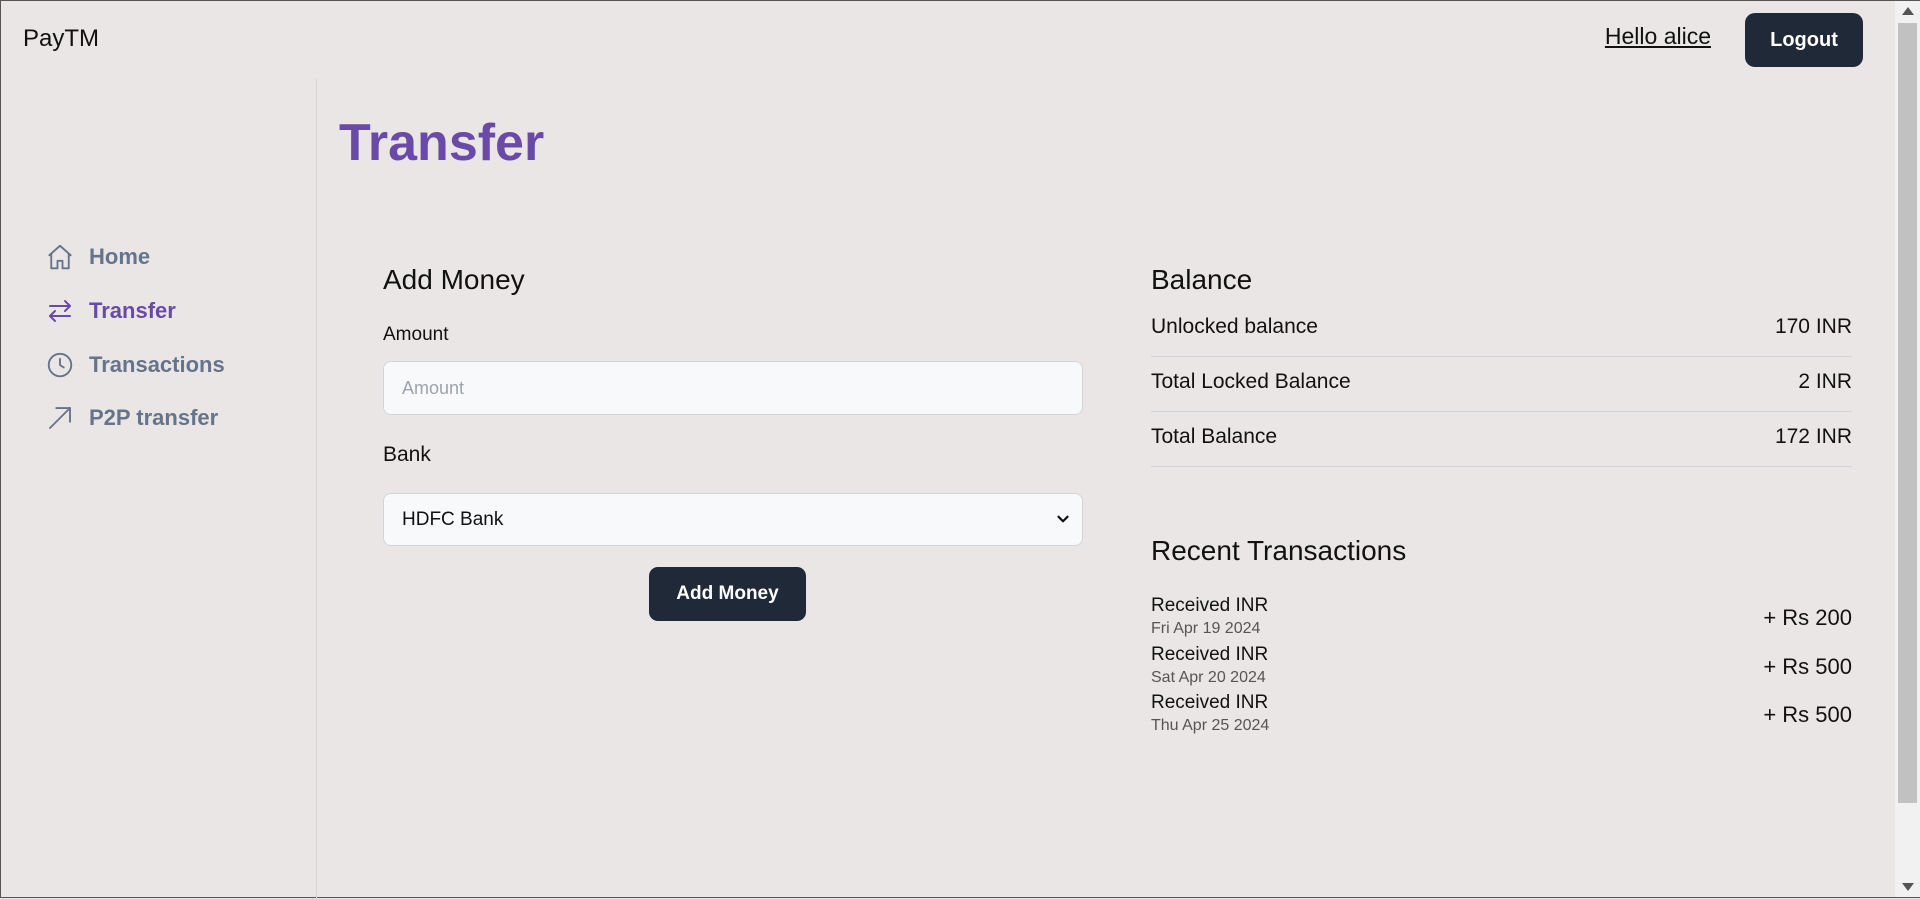 The height and width of the screenshot is (899, 1920). Describe the element at coordinates (1234, 326) in the screenshot. I see `balance-row-label: Unlocked balance` at that location.